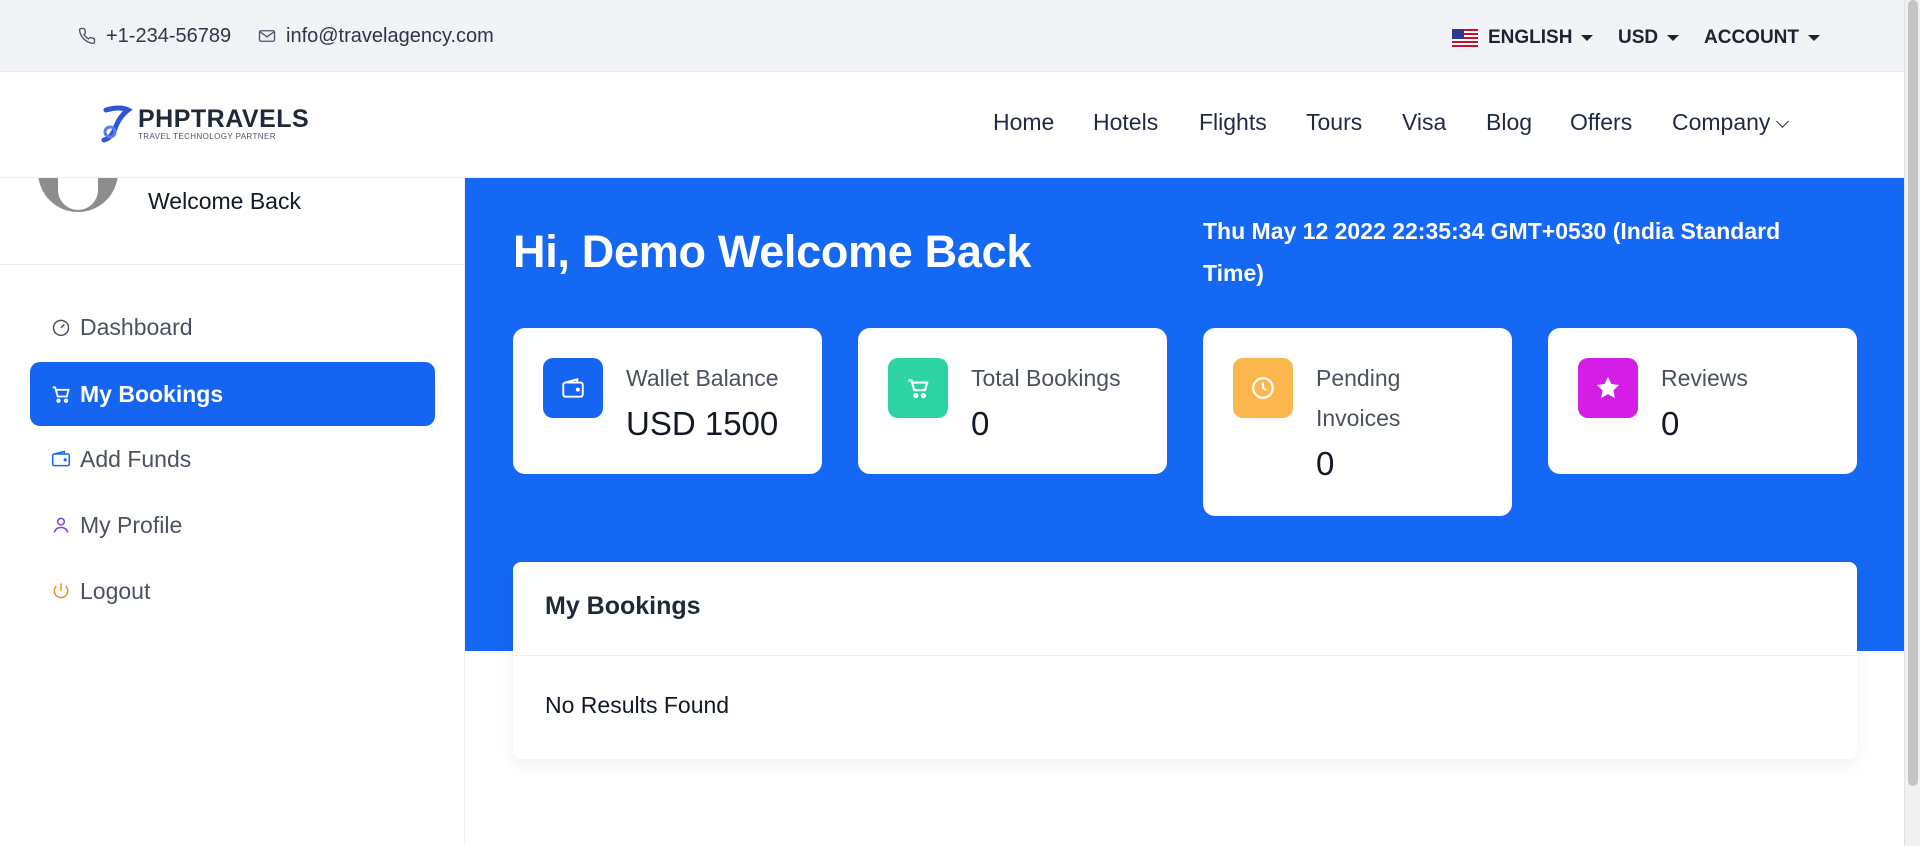 Image resolution: width=1920 pixels, height=846 pixels. I want to click on sidebar-item-label: Dashboard, so click(136, 326).